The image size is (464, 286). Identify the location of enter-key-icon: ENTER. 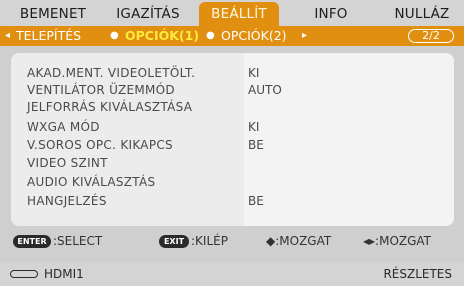
(32, 241).